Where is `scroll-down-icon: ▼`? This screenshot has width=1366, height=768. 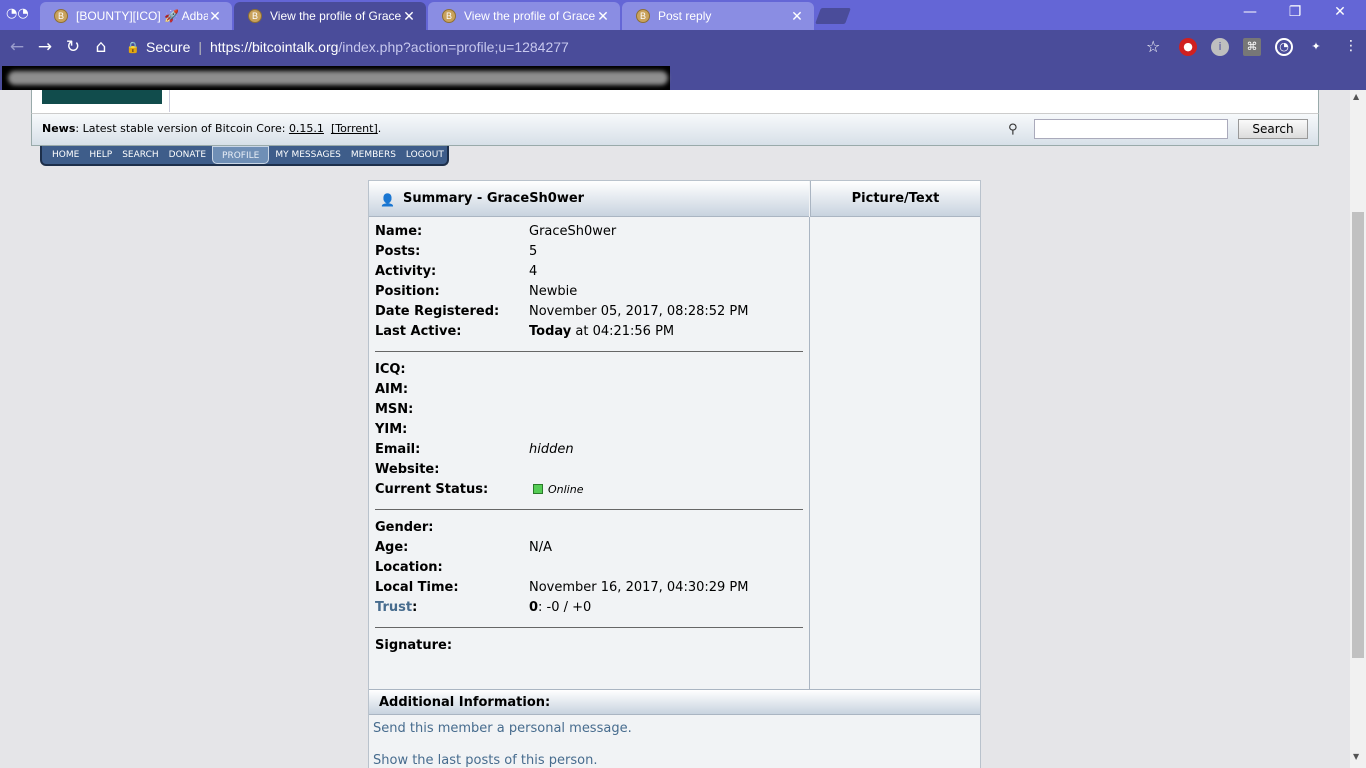 scroll-down-icon: ▼ is located at coordinates (1356, 756).